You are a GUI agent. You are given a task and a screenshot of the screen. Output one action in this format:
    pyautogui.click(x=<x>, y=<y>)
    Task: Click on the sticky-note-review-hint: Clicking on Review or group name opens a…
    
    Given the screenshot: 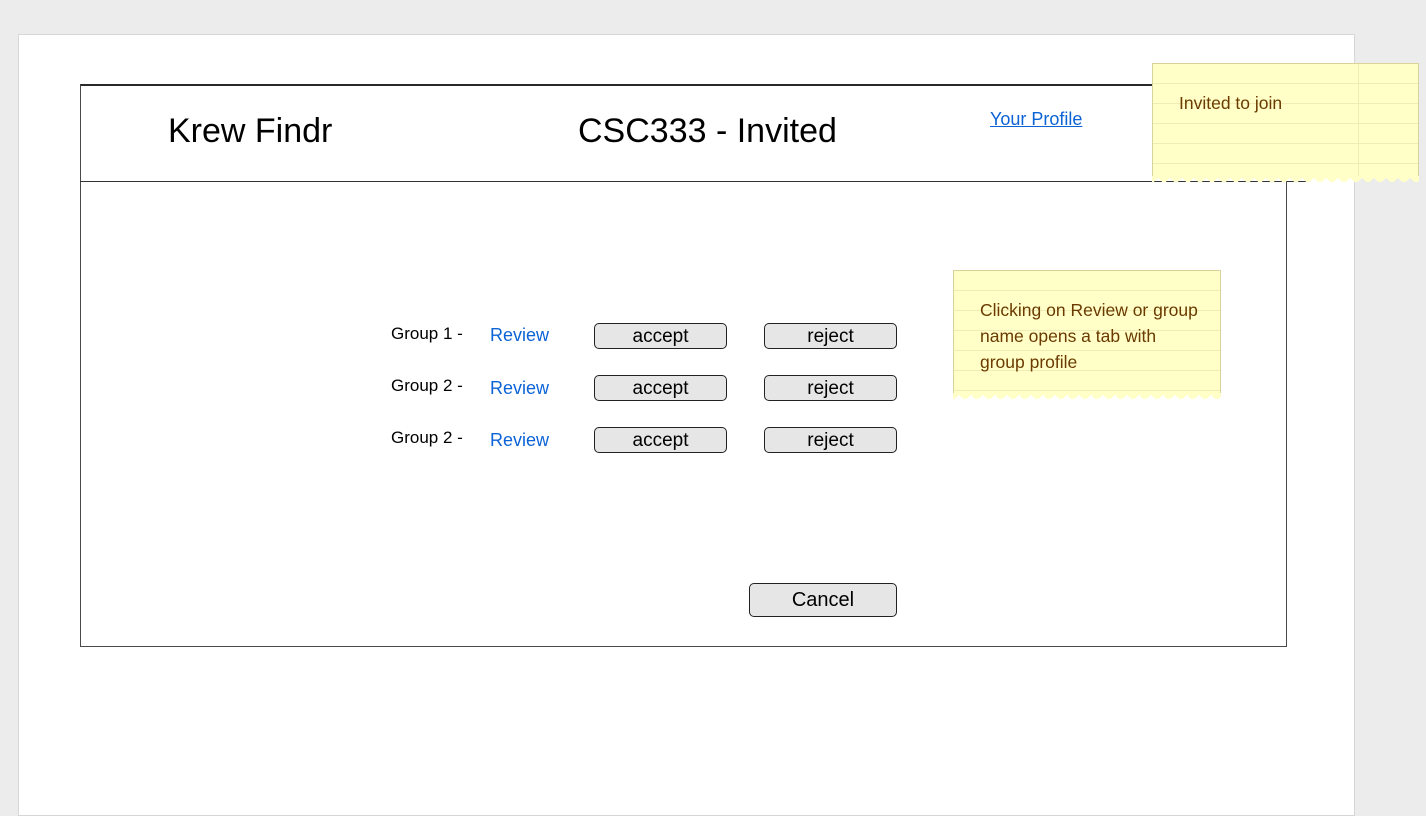 What is the action you would take?
    pyautogui.click(x=1087, y=334)
    